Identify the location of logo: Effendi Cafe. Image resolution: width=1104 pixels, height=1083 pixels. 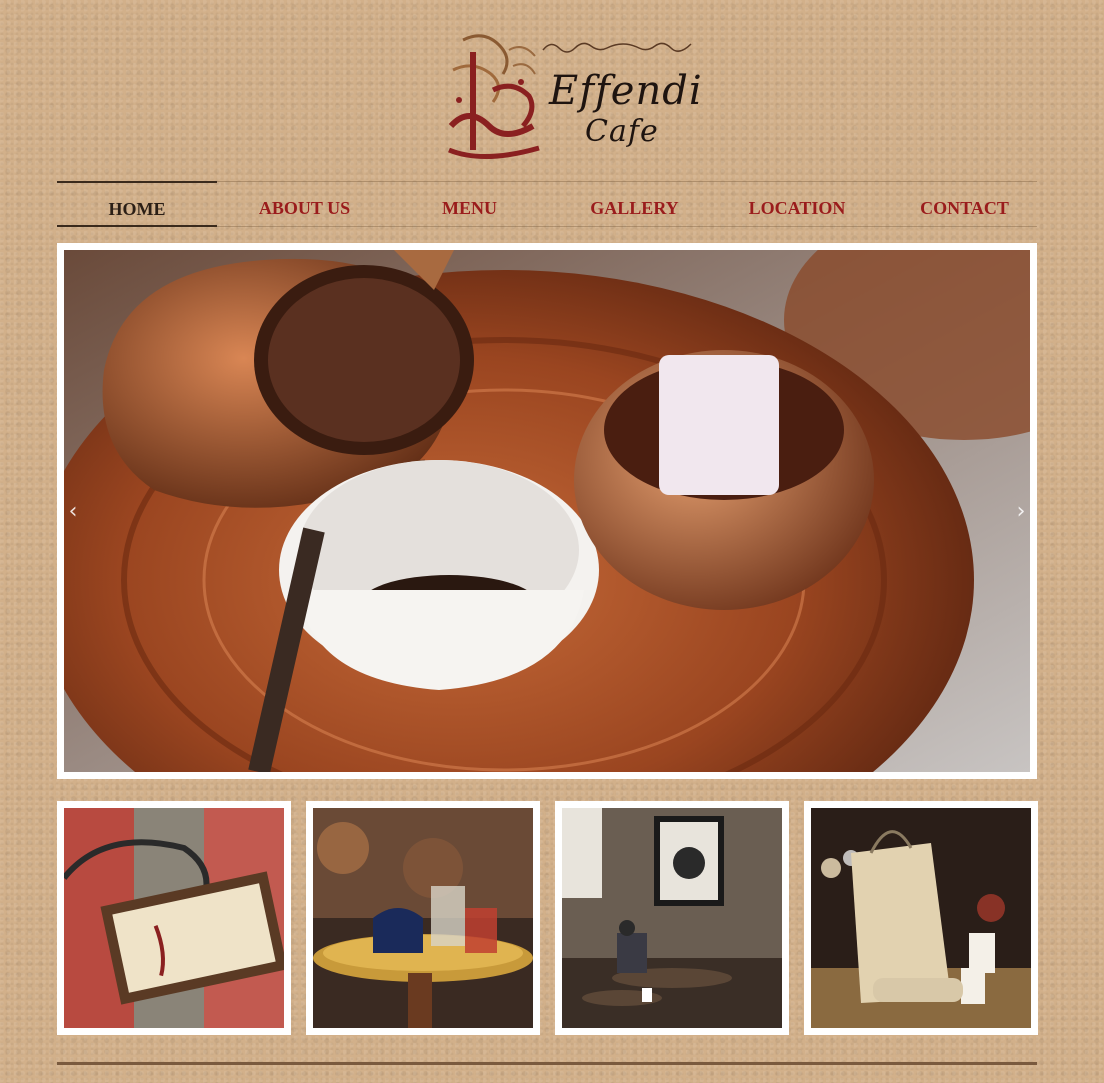
(572, 95).